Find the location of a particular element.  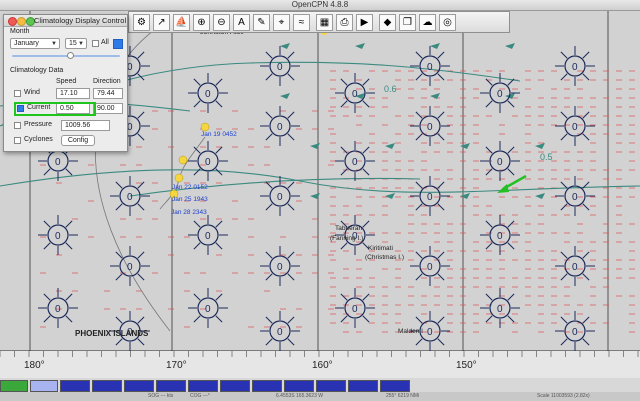

zoom-in-icon: ⊕ is located at coordinates (201, 22).